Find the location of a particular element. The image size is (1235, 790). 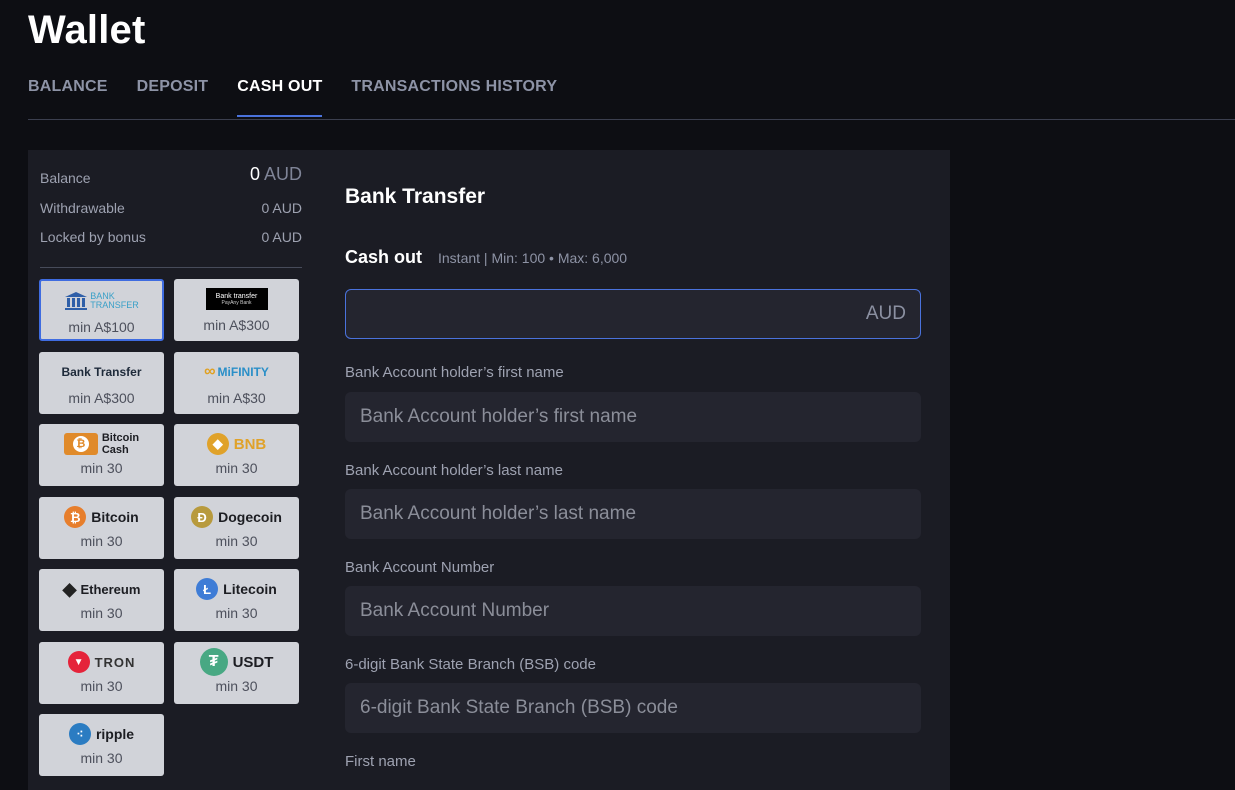

method-bnb: ◆ BNB min 30 is located at coordinates (236, 455).